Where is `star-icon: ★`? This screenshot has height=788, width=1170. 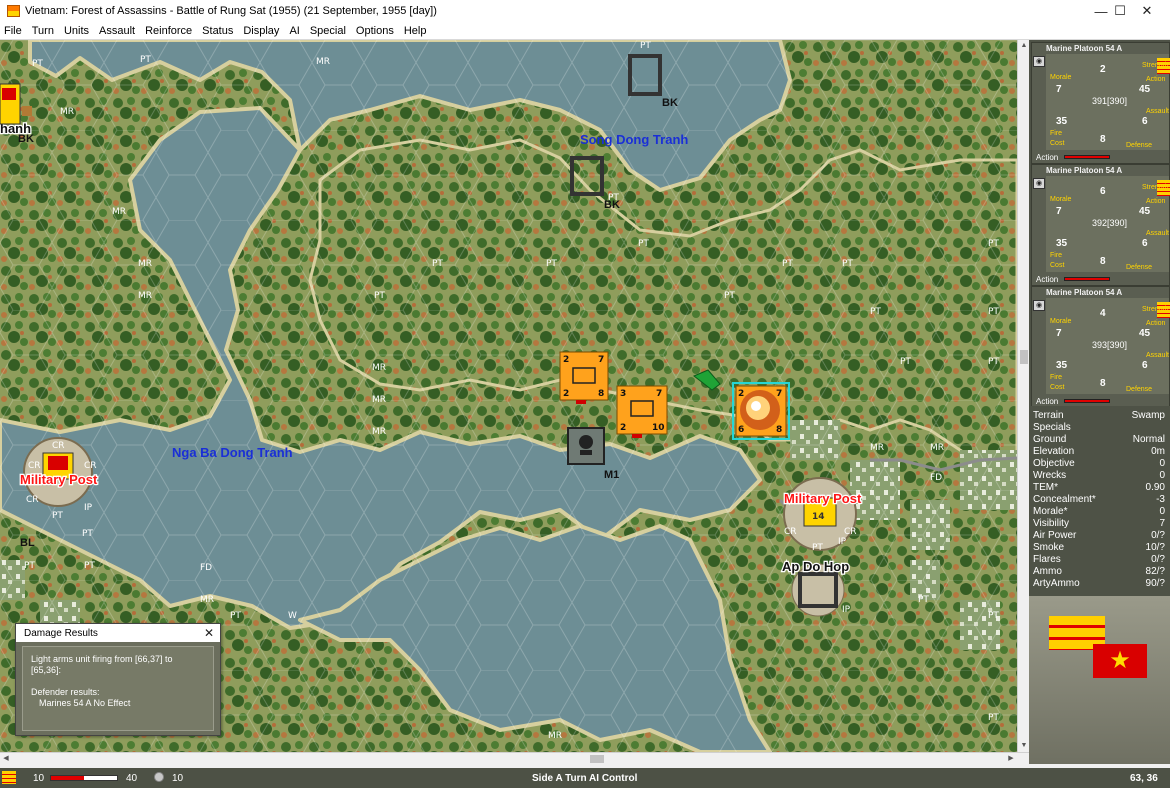
star-icon: ★ is located at coordinates (1120, 660).